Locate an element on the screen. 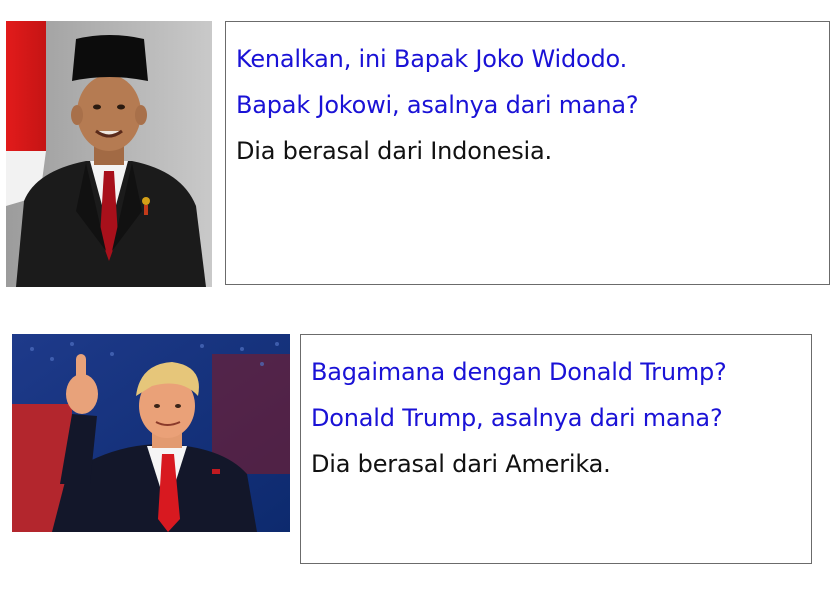 The width and height of the screenshot is (835, 594). question-line-1: Bagaimana dengan Donald Trump? is located at coordinates (519, 372).